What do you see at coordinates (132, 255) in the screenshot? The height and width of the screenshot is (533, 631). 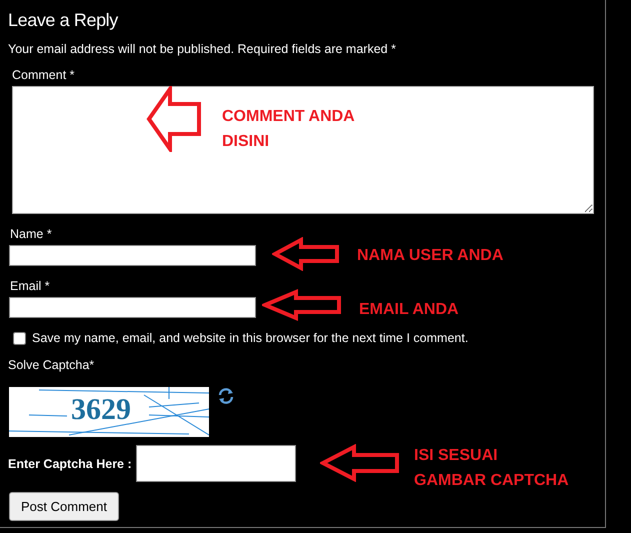 I see `name-field` at bounding box center [132, 255].